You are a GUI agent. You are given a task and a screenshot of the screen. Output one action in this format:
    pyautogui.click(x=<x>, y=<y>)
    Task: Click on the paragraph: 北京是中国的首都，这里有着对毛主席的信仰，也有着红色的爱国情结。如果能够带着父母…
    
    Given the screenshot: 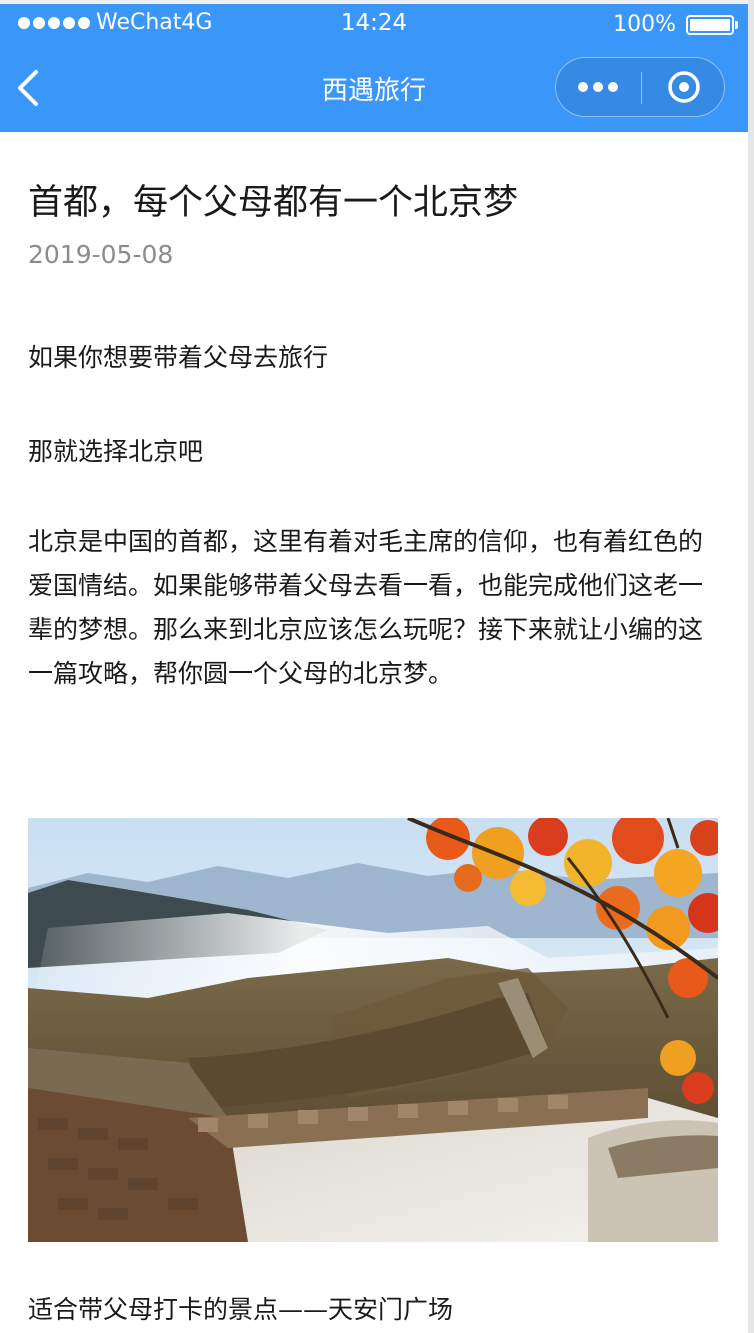 What is the action you would take?
    pyautogui.click(x=366, y=607)
    